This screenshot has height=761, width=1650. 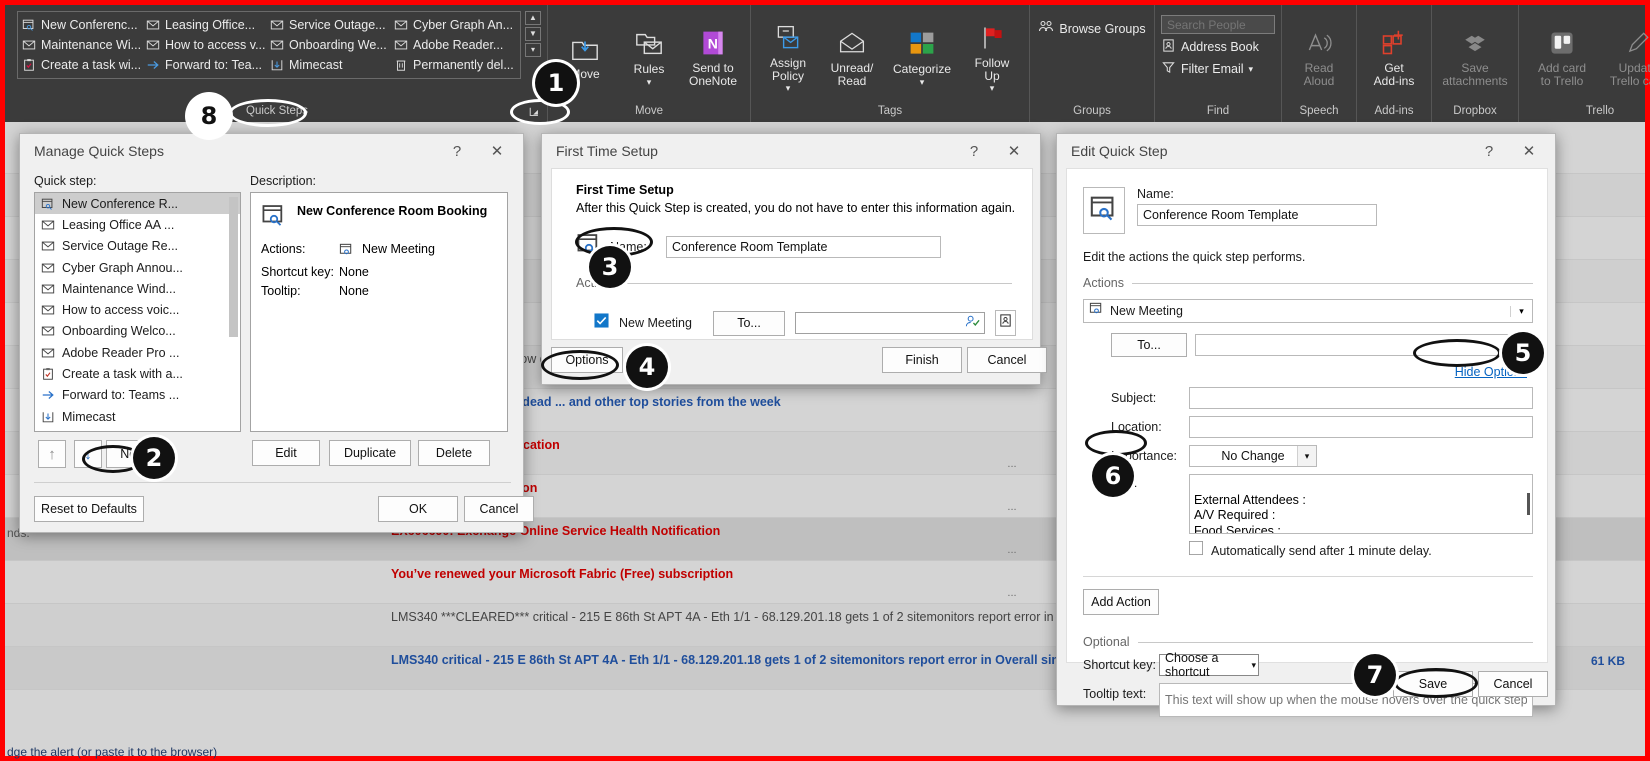 I want to click on text-scrollbar, so click(x=1528, y=504).